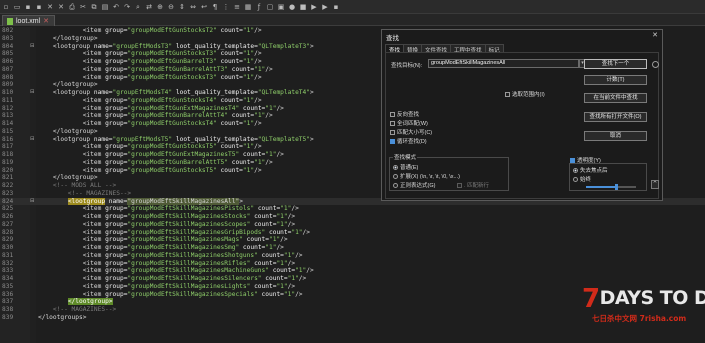  Describe the element at coordinates (28, 20) in the screenshot. I see `tab-loot-xml: loot.xml ✕` at that location.